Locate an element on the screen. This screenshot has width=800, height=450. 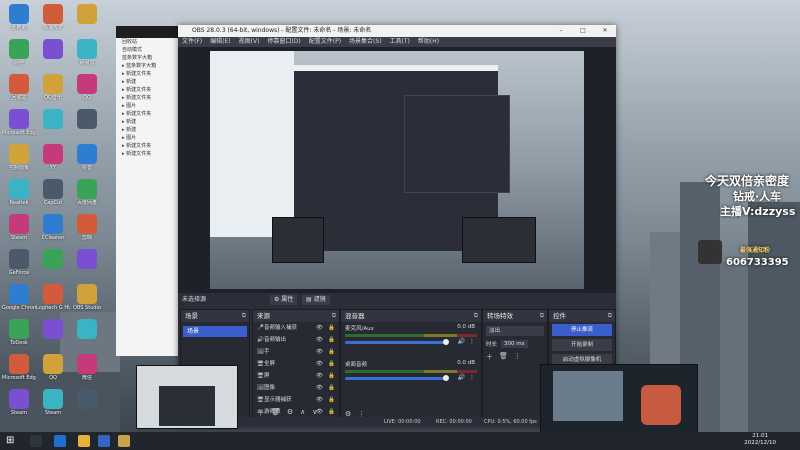
menu-item: 停靠窗口(D) is located at coordinates (283, 42).